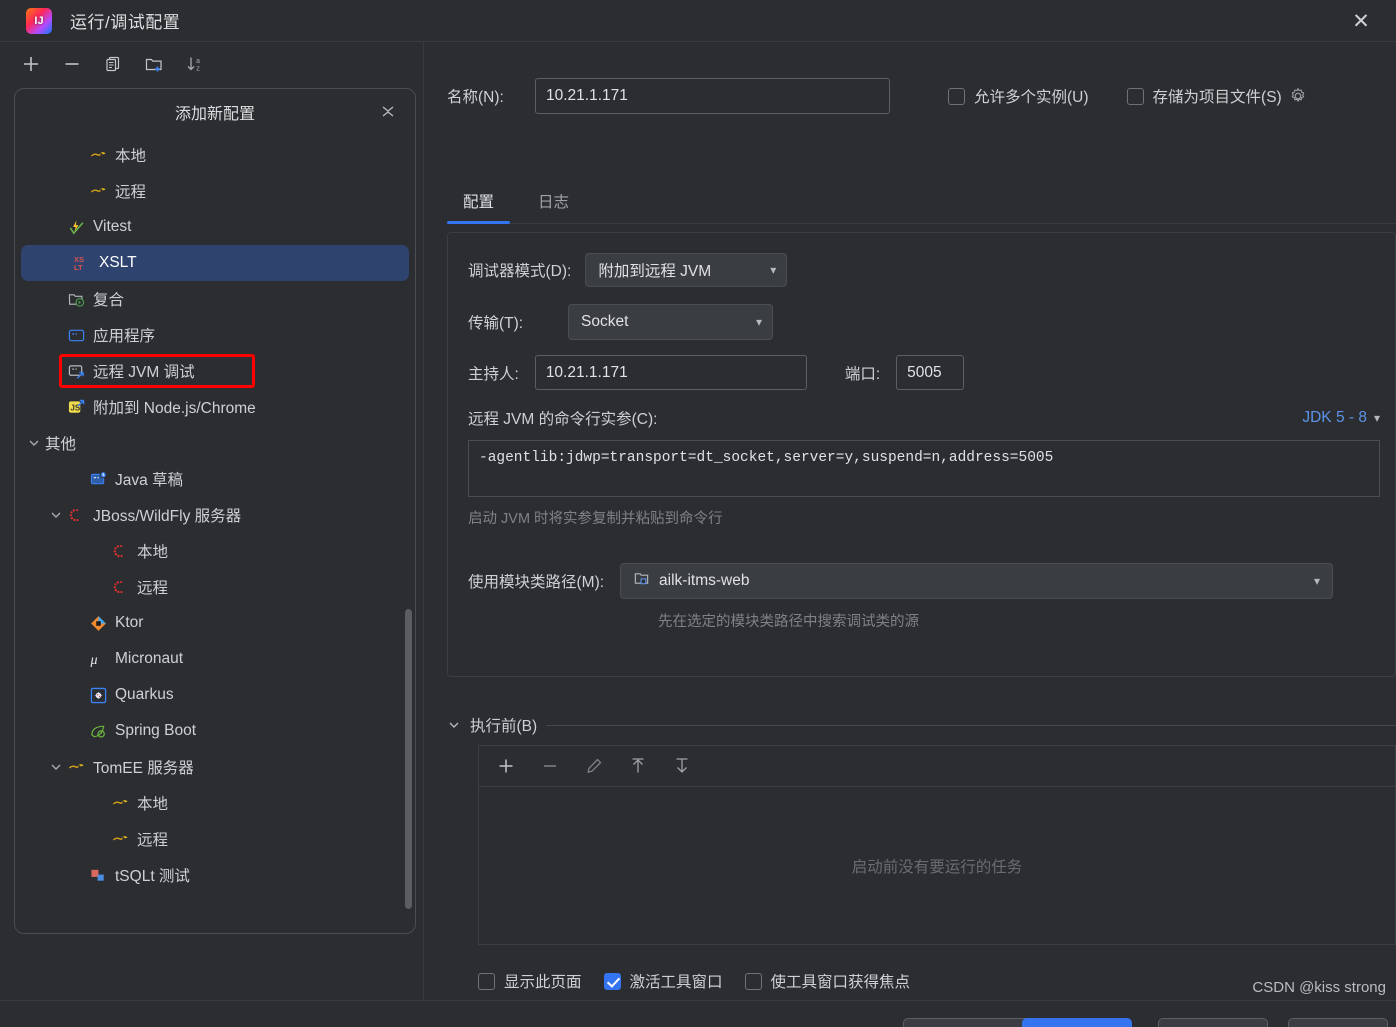 The height and width of the screenshot is (1027, 1396). I want to click on move-task-up-button, so click(638, 766).